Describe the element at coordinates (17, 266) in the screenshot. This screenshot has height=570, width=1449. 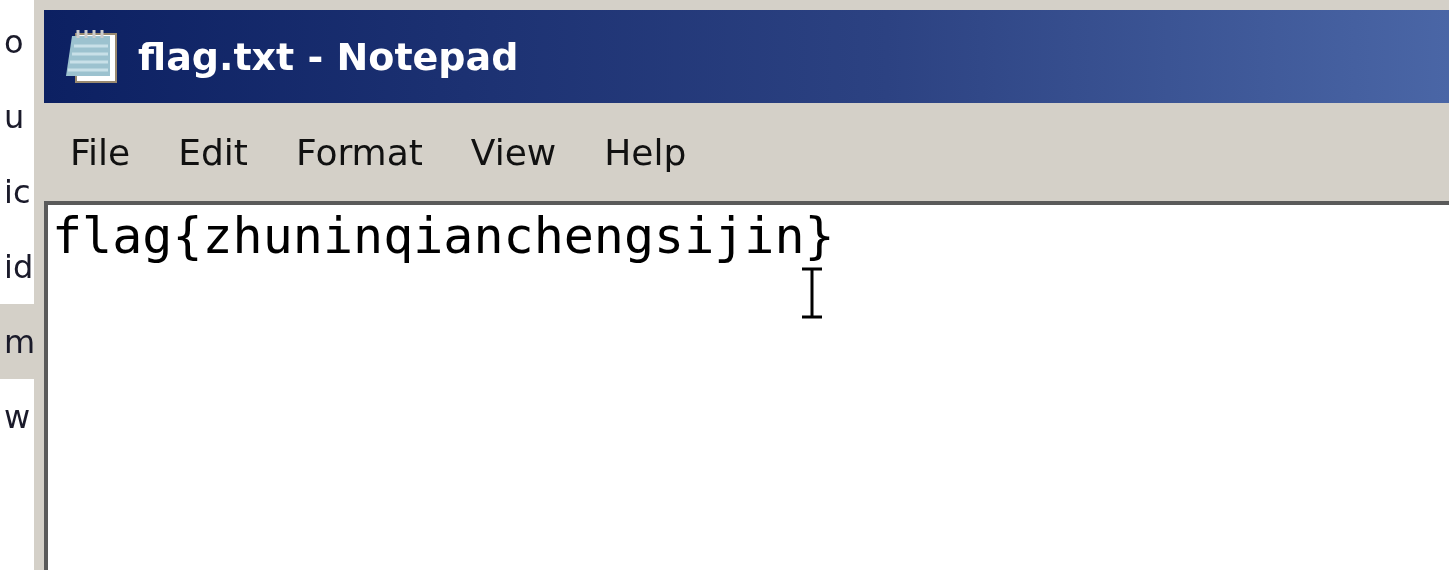
I see `list-item: id` at that location.